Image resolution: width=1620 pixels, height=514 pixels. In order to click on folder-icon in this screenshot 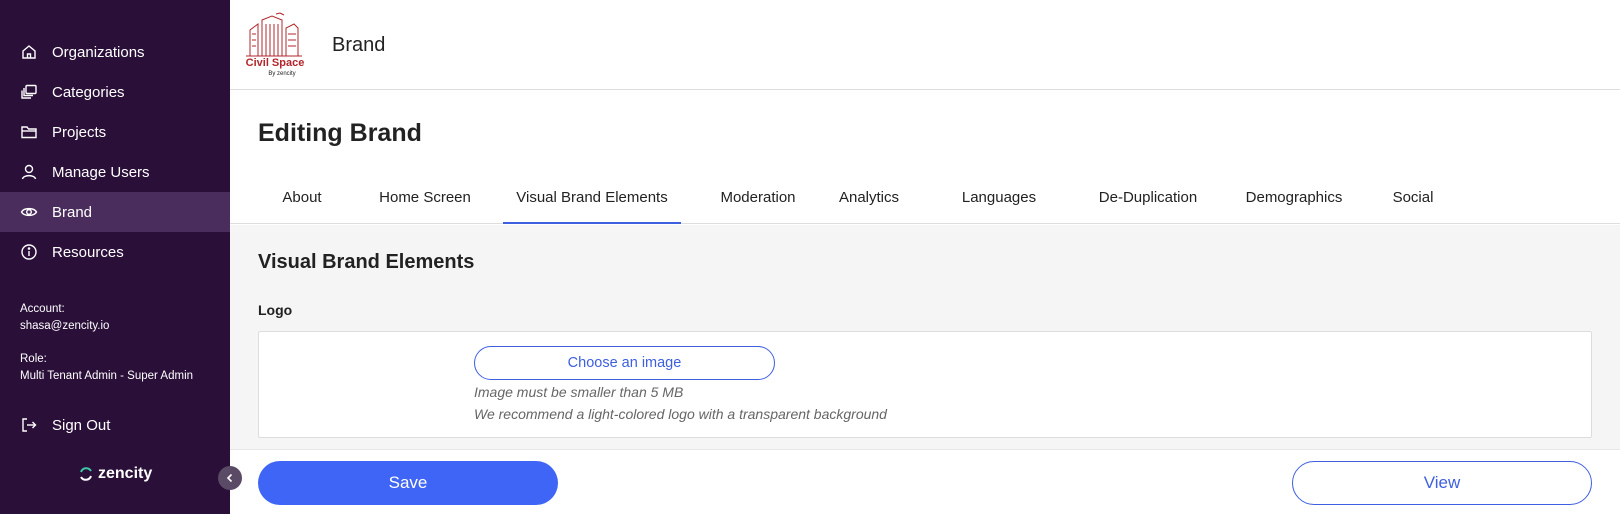, I will do `click(29, 132)`.